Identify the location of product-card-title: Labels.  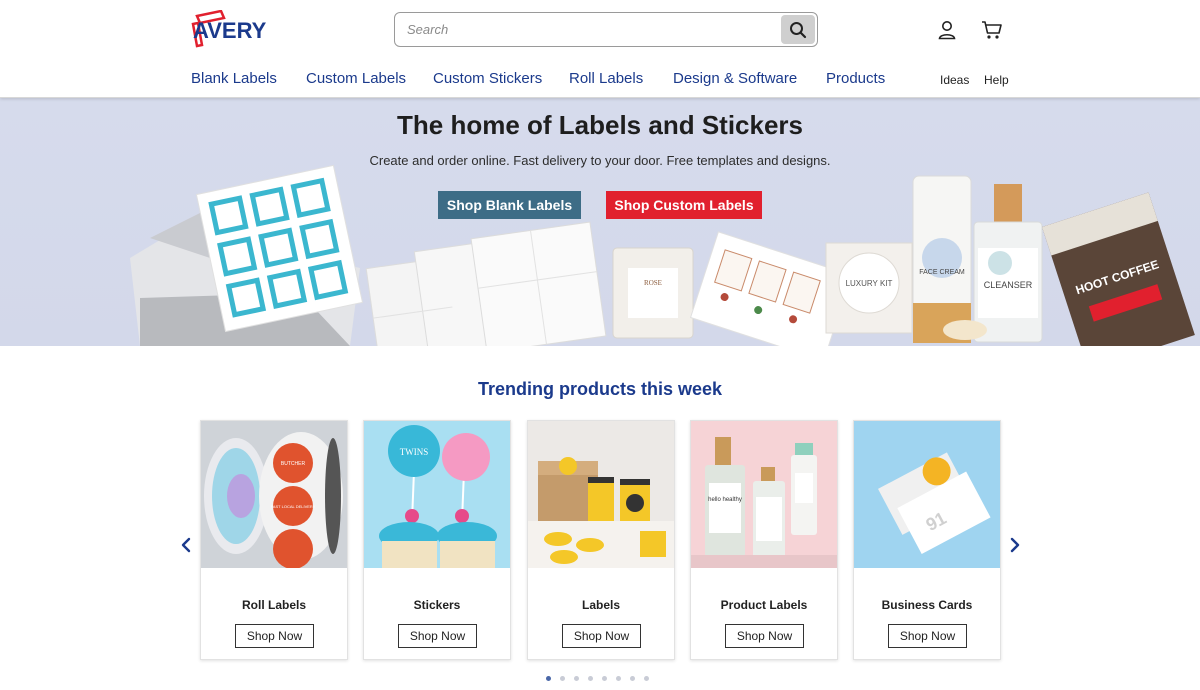
(600, 605).